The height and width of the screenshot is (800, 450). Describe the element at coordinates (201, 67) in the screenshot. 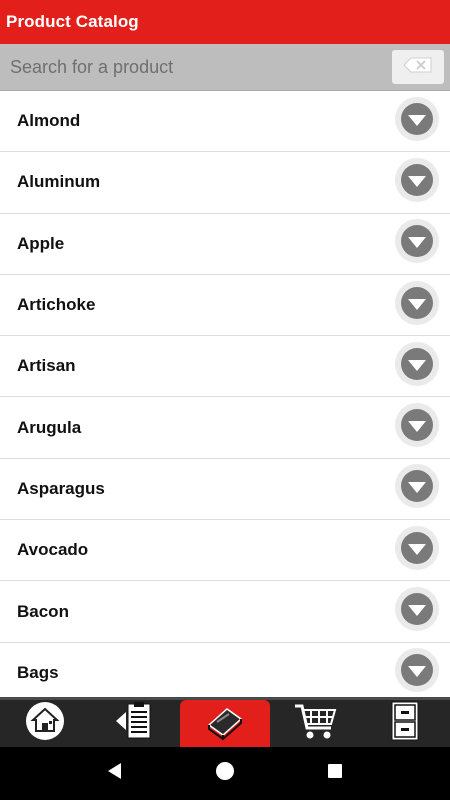

I see `search-input` at that location.